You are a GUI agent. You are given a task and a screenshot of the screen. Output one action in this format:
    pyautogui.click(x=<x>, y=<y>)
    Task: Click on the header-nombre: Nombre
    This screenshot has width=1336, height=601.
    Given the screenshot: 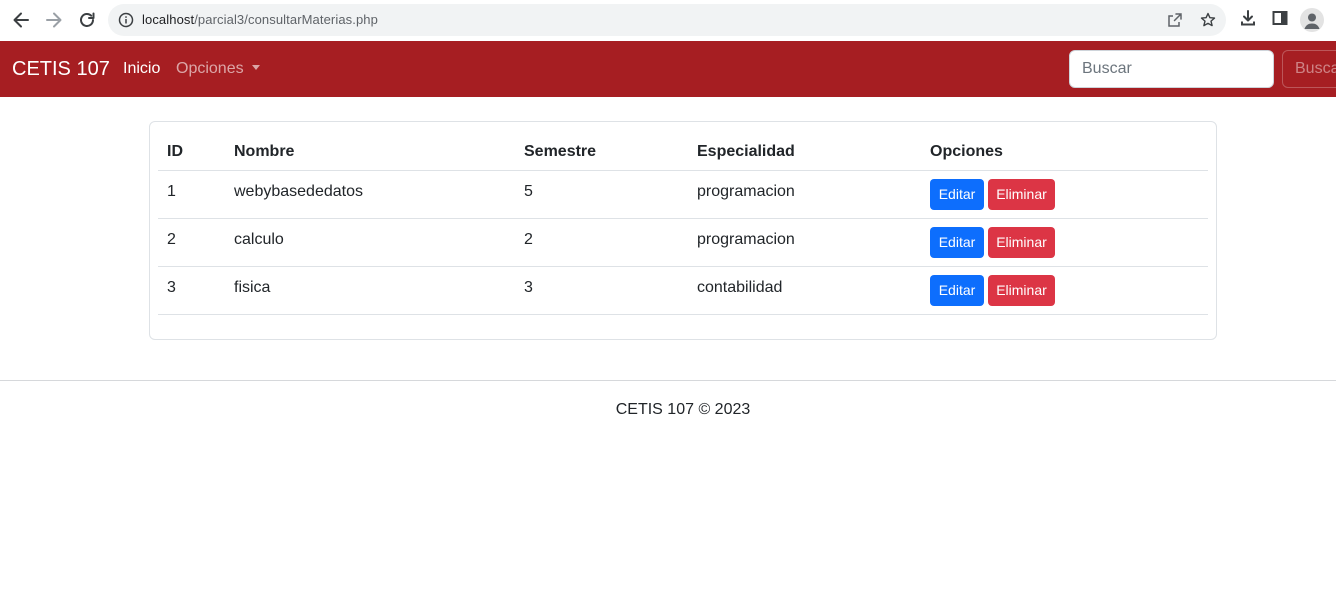 What is the action you would take?
    pyautogui.click(x=264, y=151)
    